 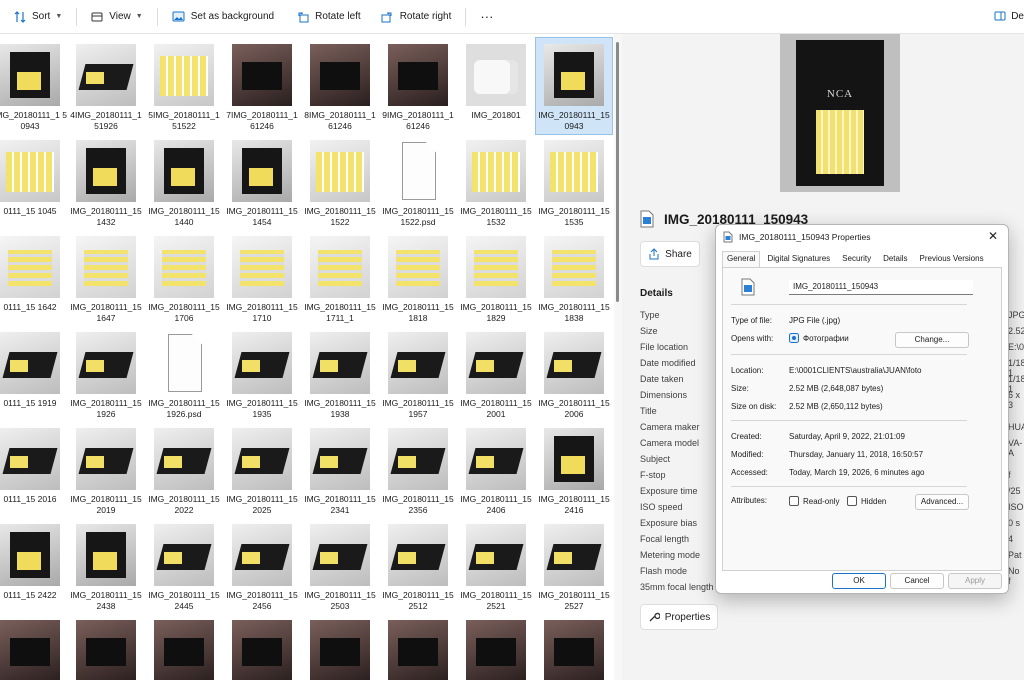 I want to click on file-item: 0111_15 1045, so click(x=34, y=182).